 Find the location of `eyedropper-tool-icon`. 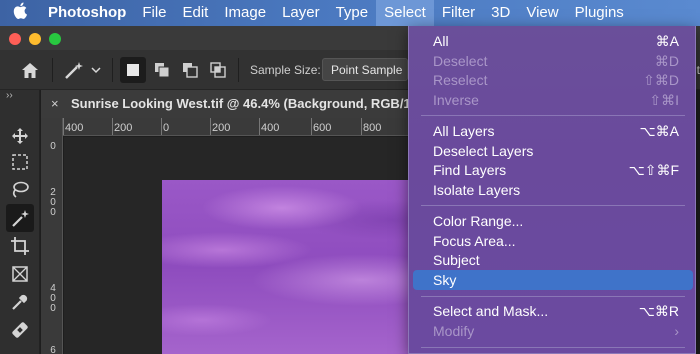

eyedropper-tool-icon is located at coordinates (20, 302).